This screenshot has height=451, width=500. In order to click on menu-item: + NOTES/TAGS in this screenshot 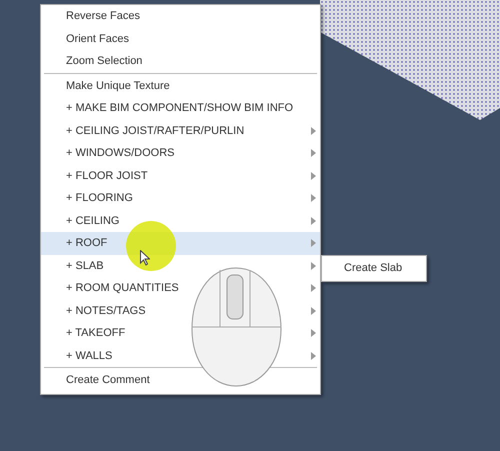, I will do `click(180, 311)`.